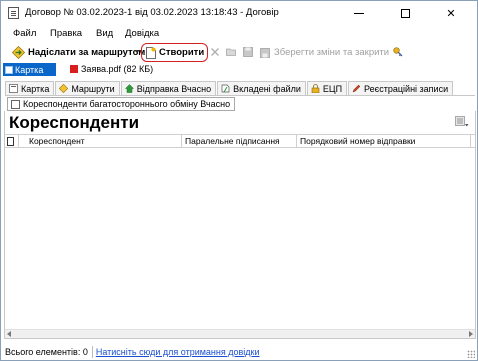 The height and width of the screenshot is (361, 478). I want to click on delete-icon, so click(215, 52).